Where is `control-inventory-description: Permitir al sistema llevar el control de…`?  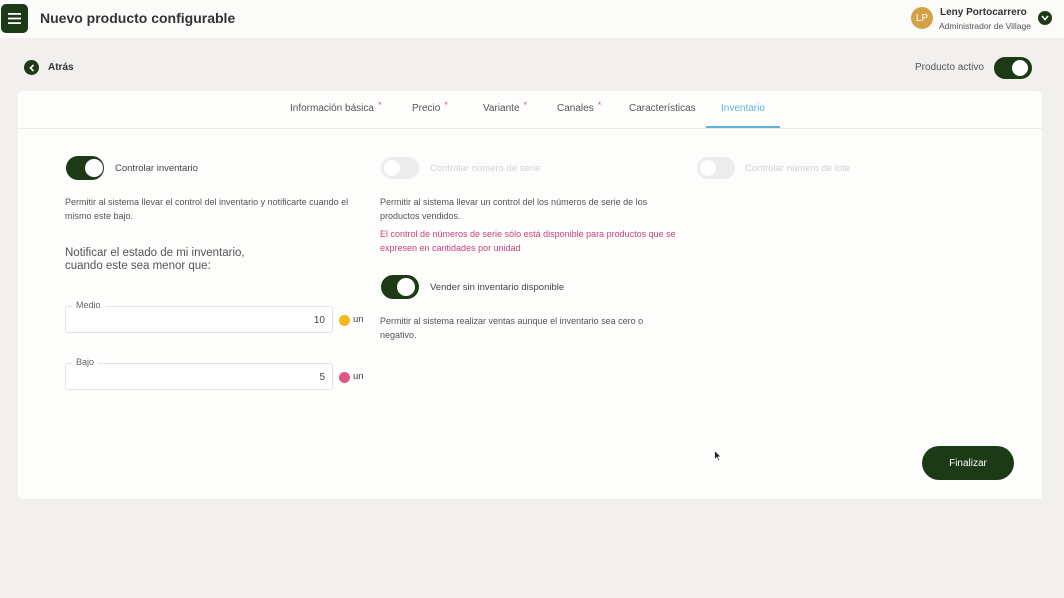
control-inventory-description: Permitir al sistema llevar el control de… is located at coordinates (207, 209).